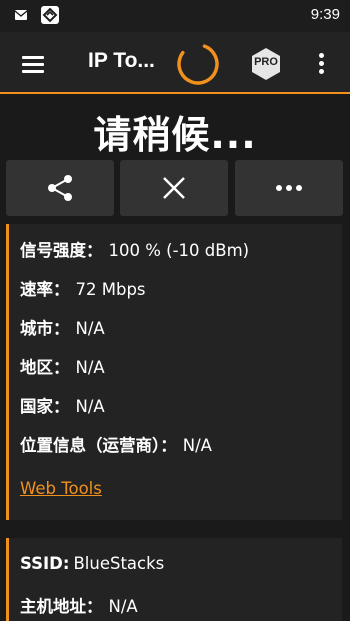 Image resolution: width=350 pixels, height=621 pixels. I want to click on info-row-region: 地区： N/A, so click(62, 367).